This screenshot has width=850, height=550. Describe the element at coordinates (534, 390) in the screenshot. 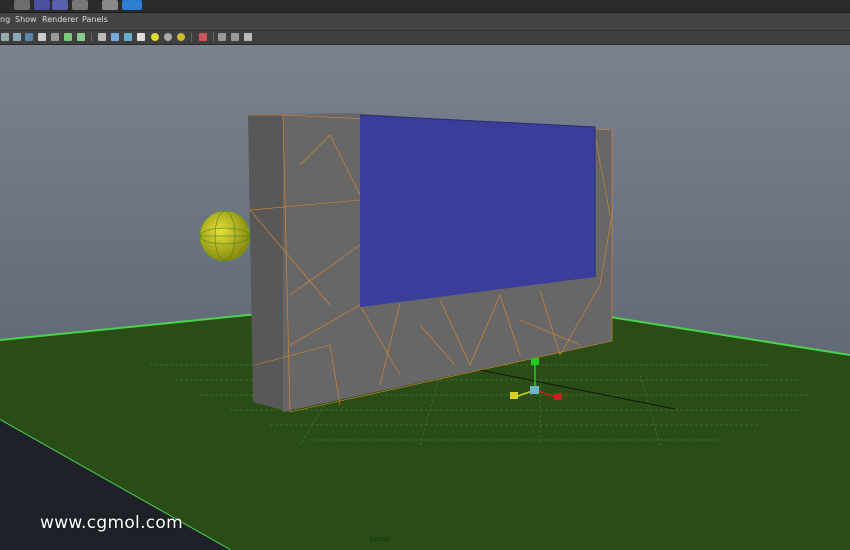

I see `center-handle` at that location.